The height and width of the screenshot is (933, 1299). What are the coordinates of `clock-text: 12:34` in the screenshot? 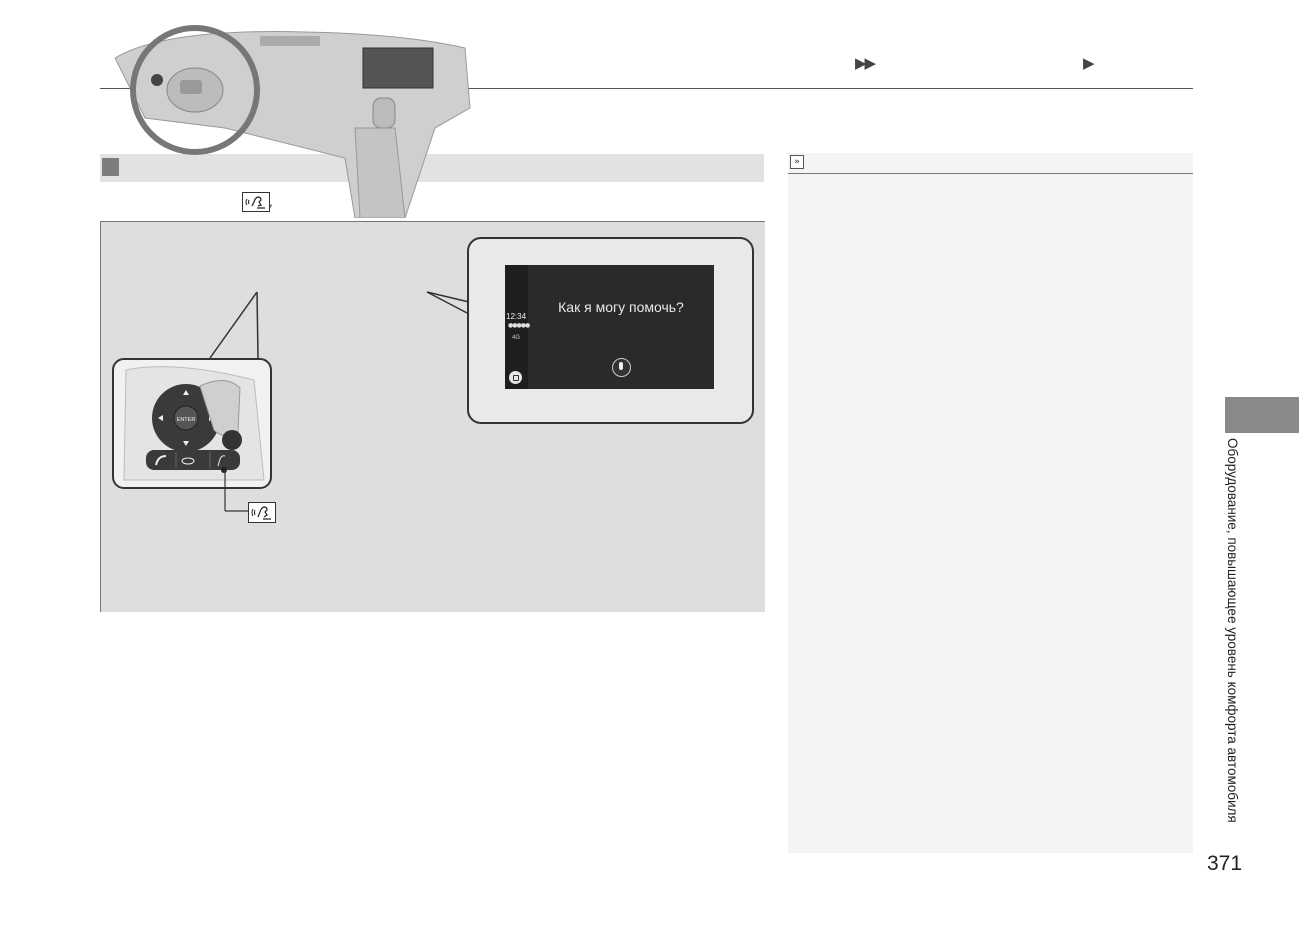 It's located at (516, 316).